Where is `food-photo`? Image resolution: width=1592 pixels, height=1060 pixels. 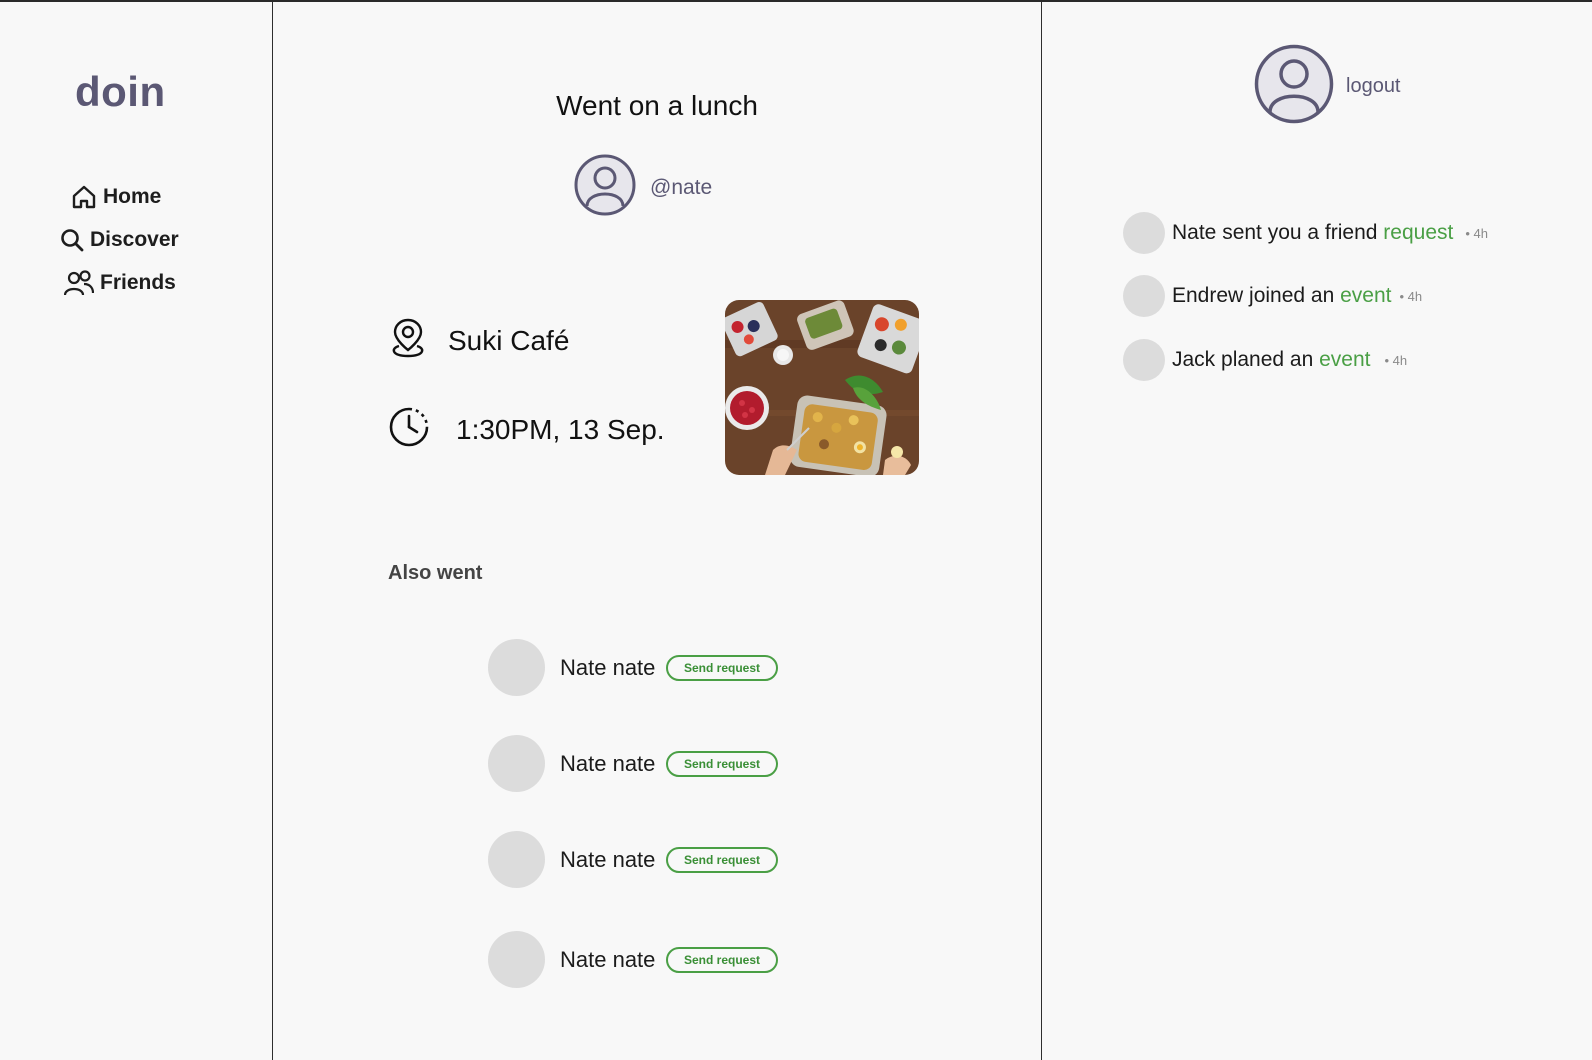 food-photo is located at coordinates (822, 387).